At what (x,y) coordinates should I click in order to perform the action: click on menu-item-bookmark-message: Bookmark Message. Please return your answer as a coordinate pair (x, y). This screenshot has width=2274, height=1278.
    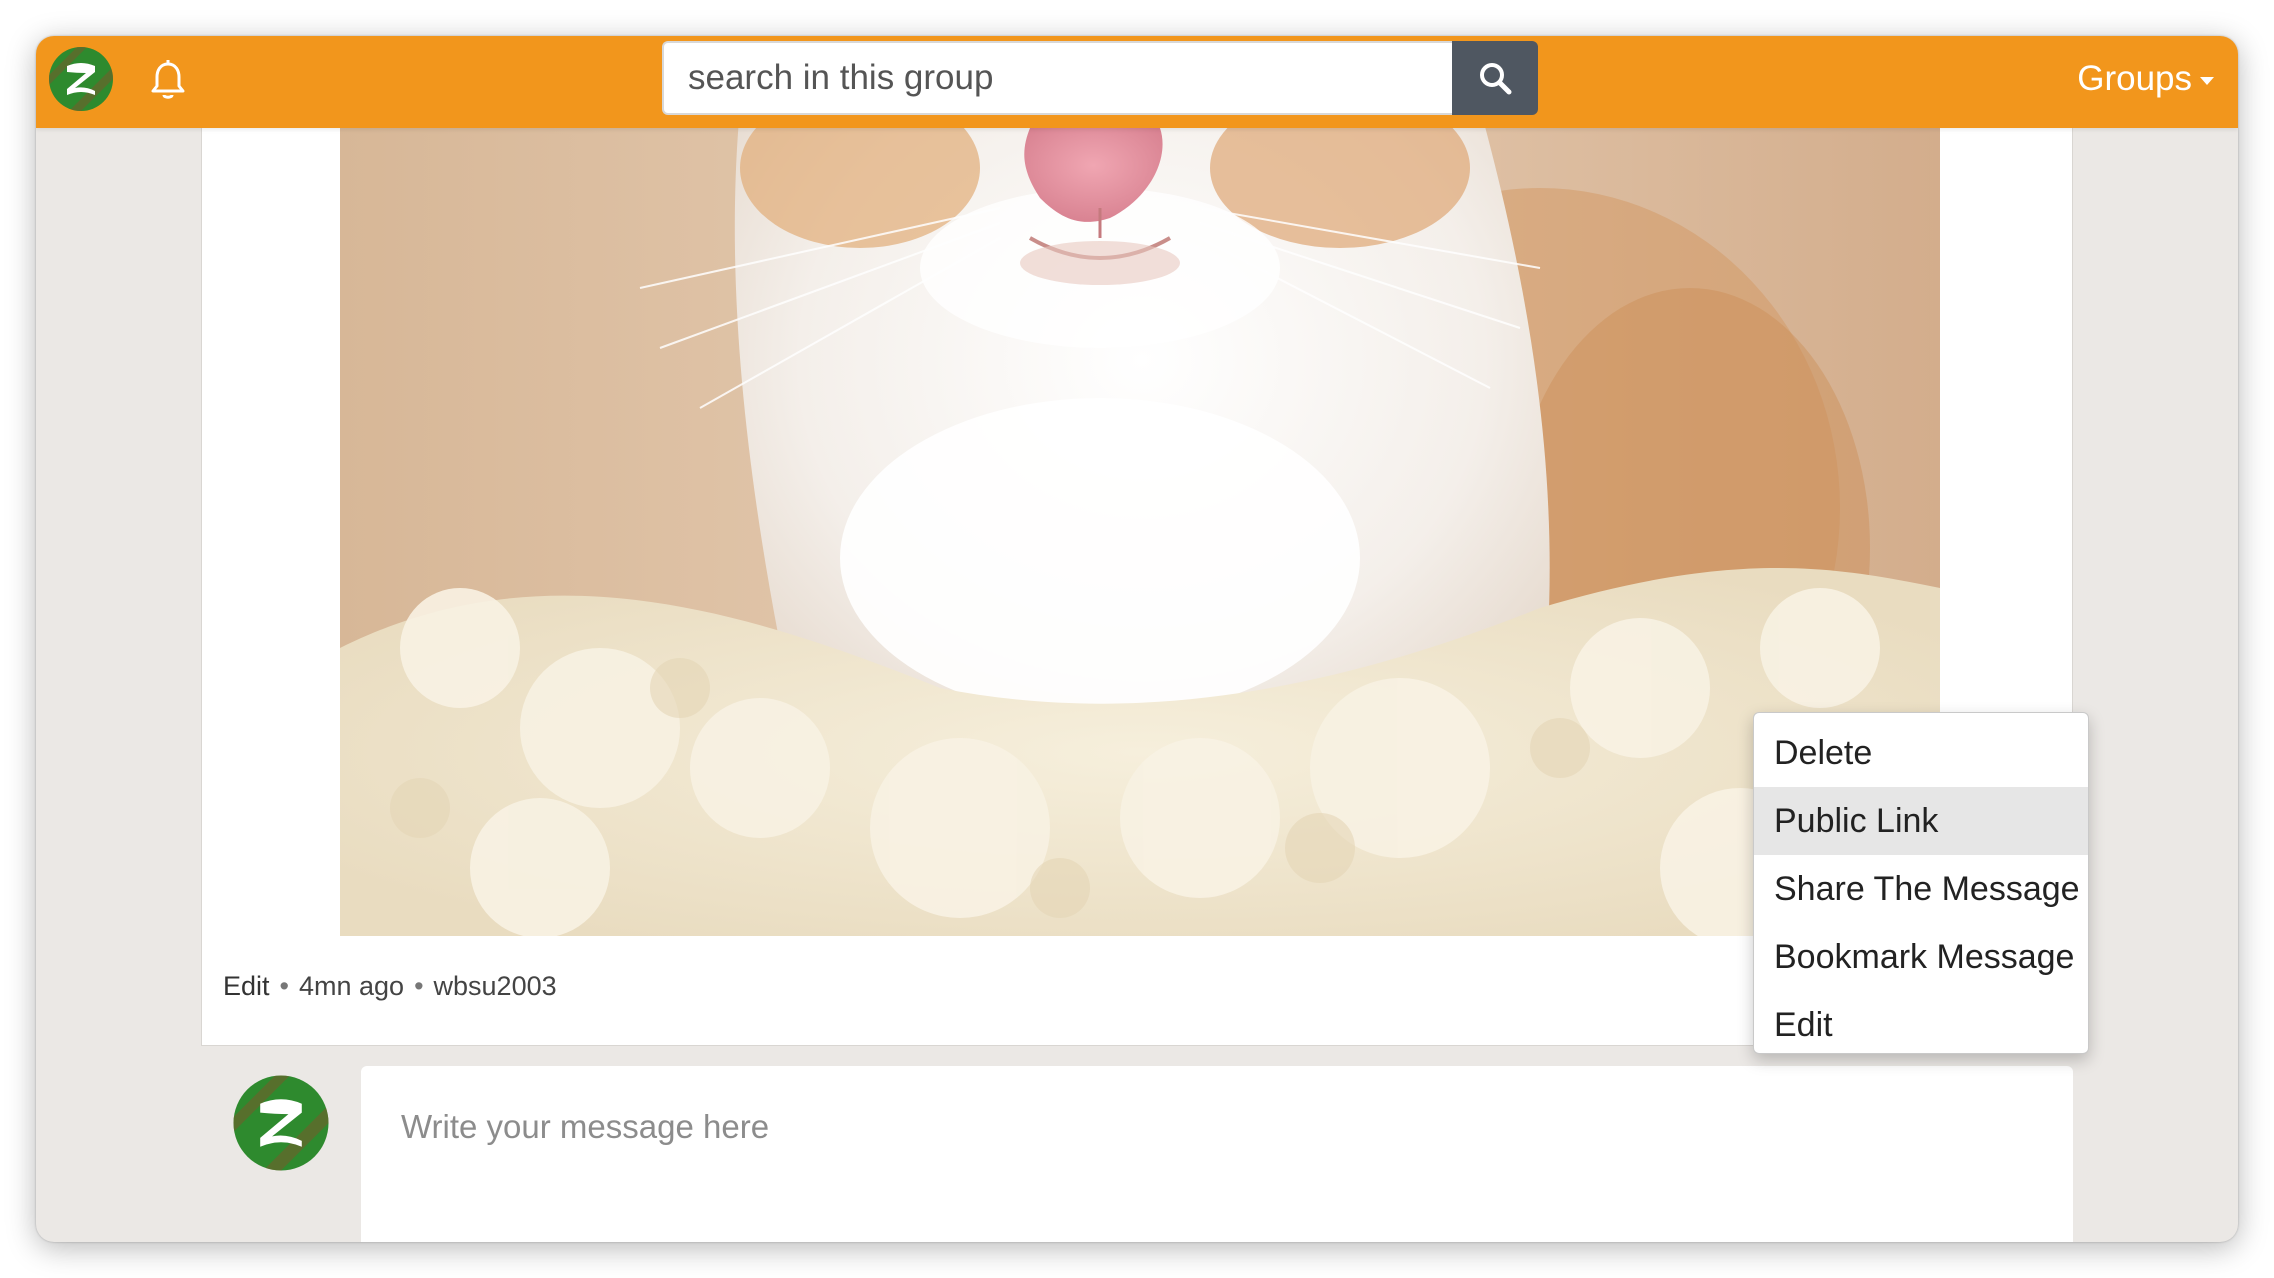
    Looking at the image, I should click on (1921, 957).